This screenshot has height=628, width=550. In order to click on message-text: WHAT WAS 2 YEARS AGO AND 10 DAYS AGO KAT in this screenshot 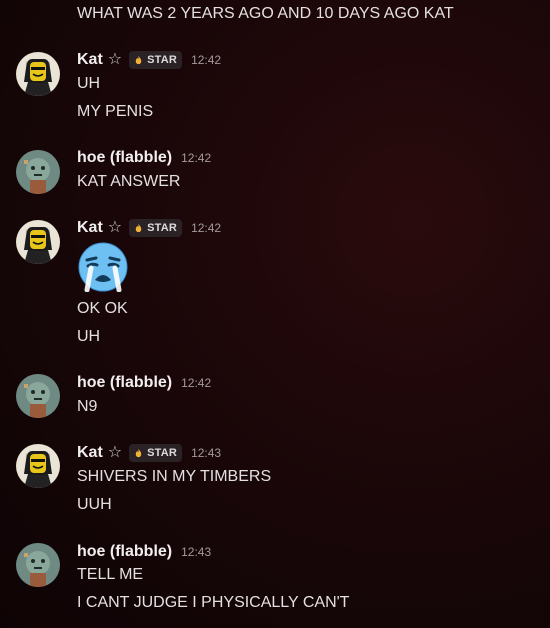, I will do `click(265, 13)`.